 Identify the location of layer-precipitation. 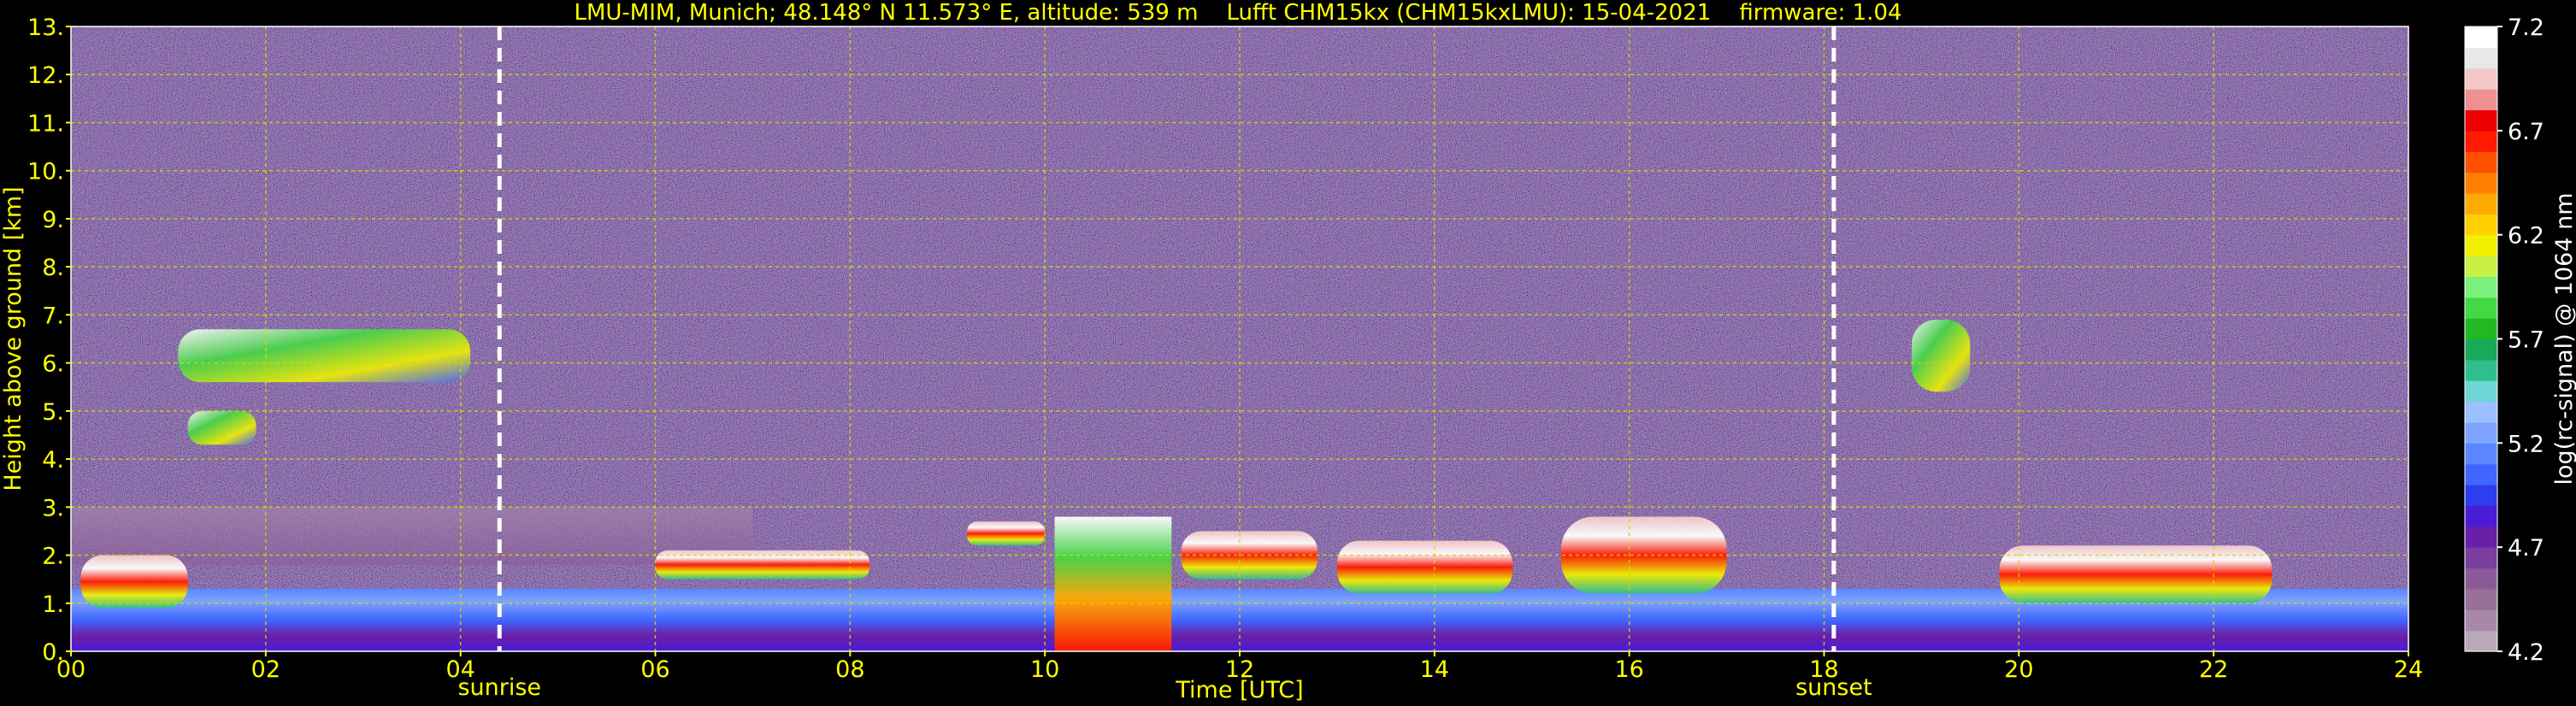
(1113, 583).